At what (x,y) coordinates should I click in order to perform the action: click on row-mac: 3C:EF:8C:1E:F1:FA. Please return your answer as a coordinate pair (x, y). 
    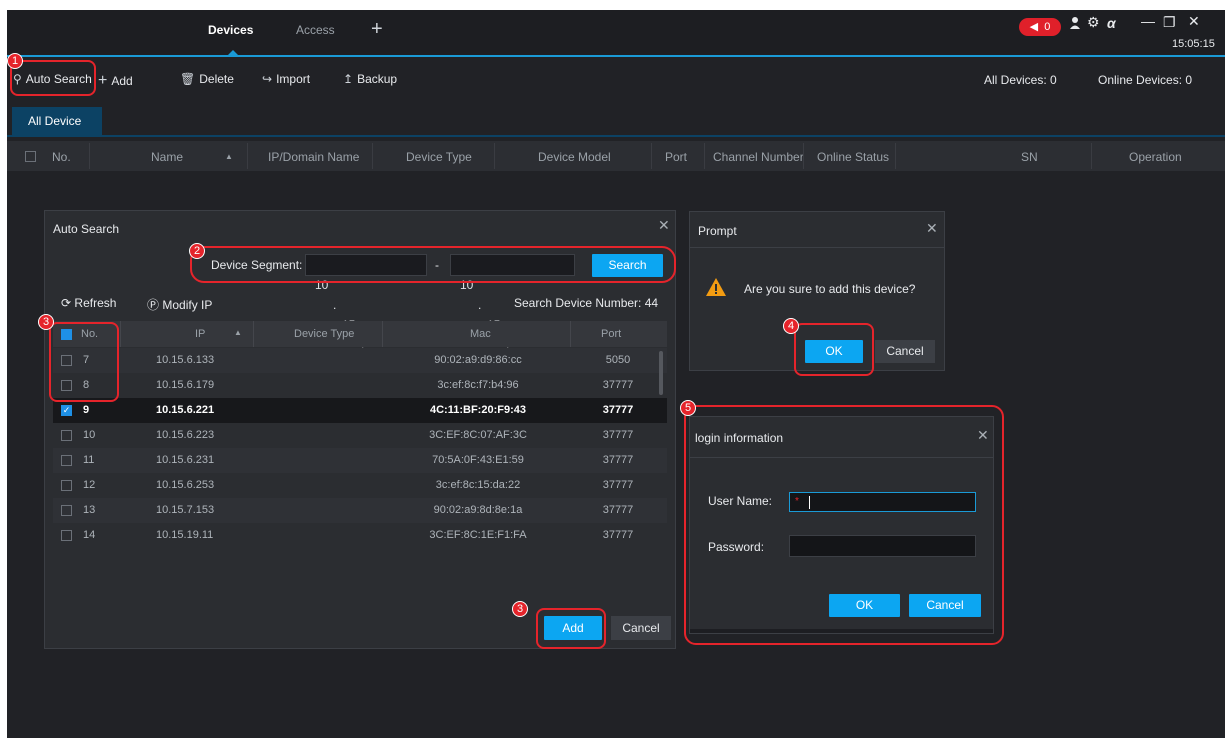
    Looking at the image, I should click on (478, 535).